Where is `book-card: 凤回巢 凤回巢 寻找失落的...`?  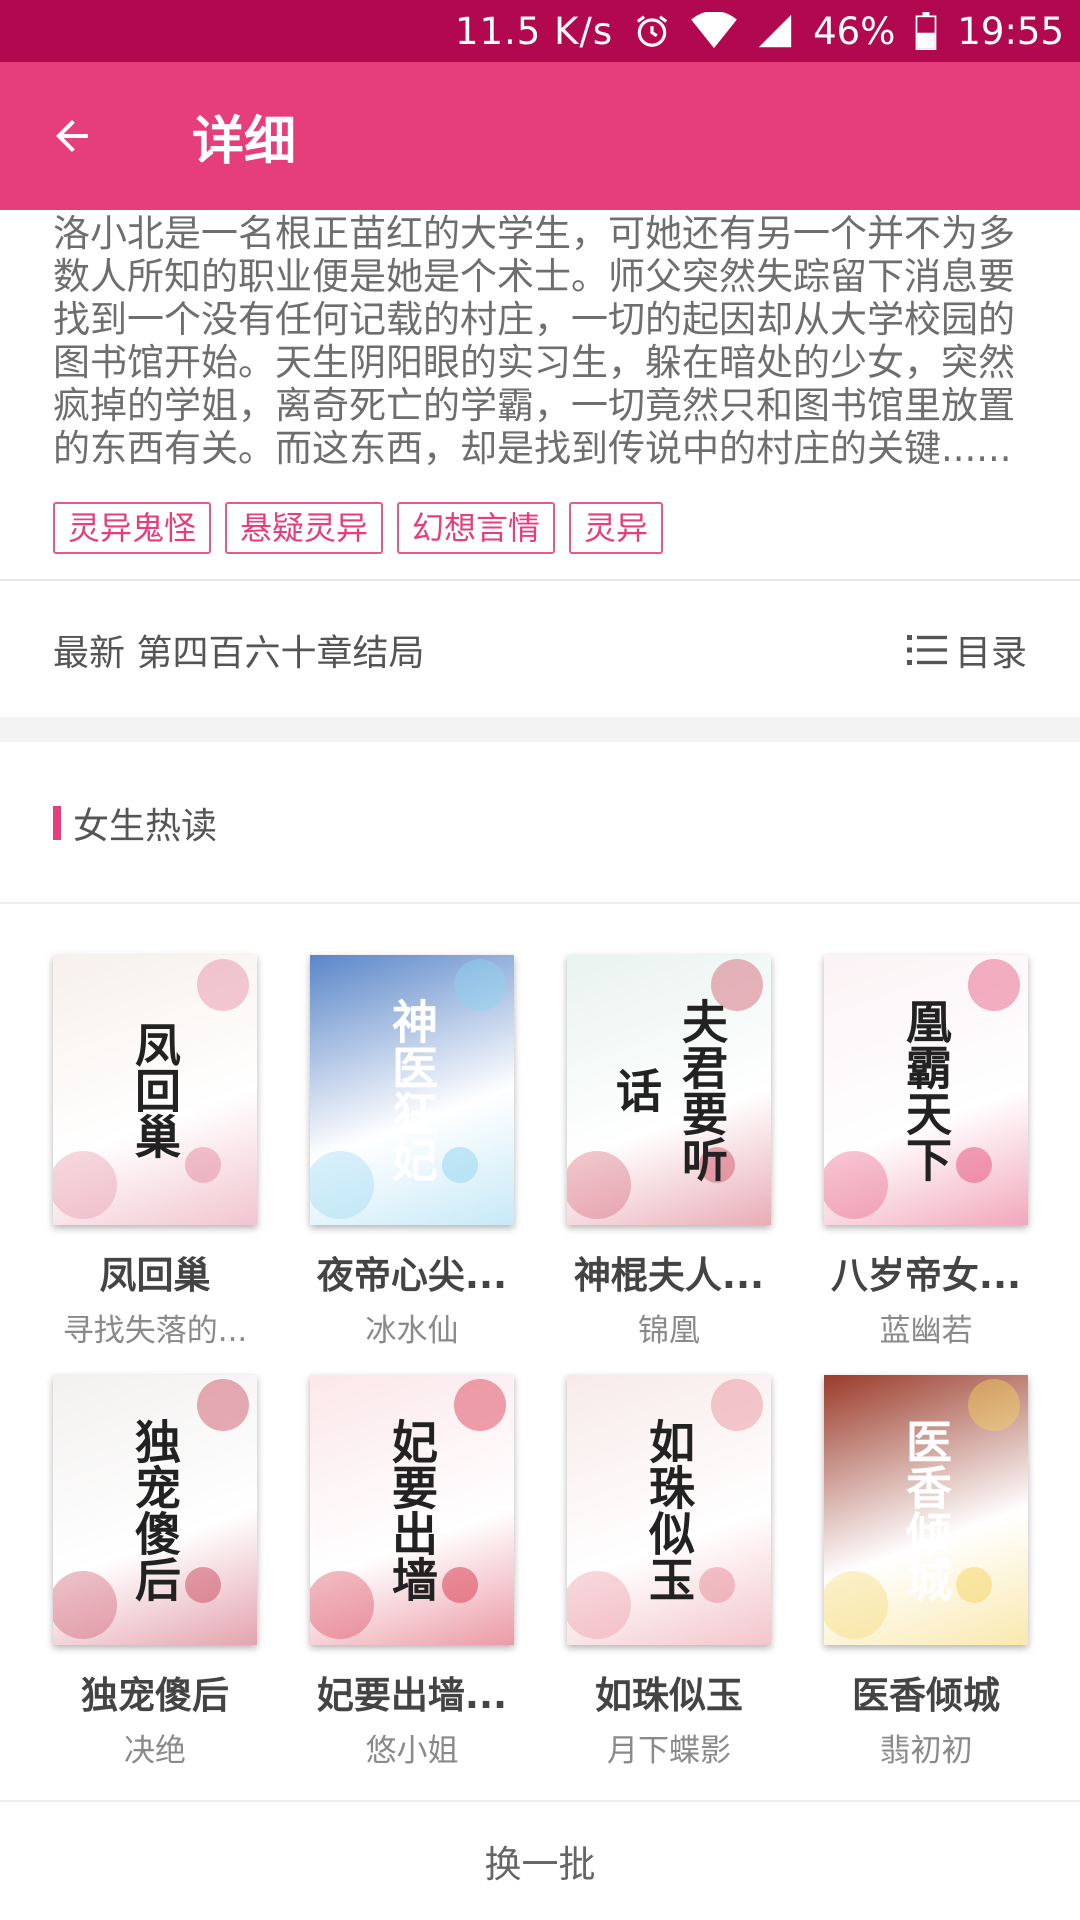
book-card: 凤回巢 凤回巢 寻找失落的... is located at coordinates (155, 1152).